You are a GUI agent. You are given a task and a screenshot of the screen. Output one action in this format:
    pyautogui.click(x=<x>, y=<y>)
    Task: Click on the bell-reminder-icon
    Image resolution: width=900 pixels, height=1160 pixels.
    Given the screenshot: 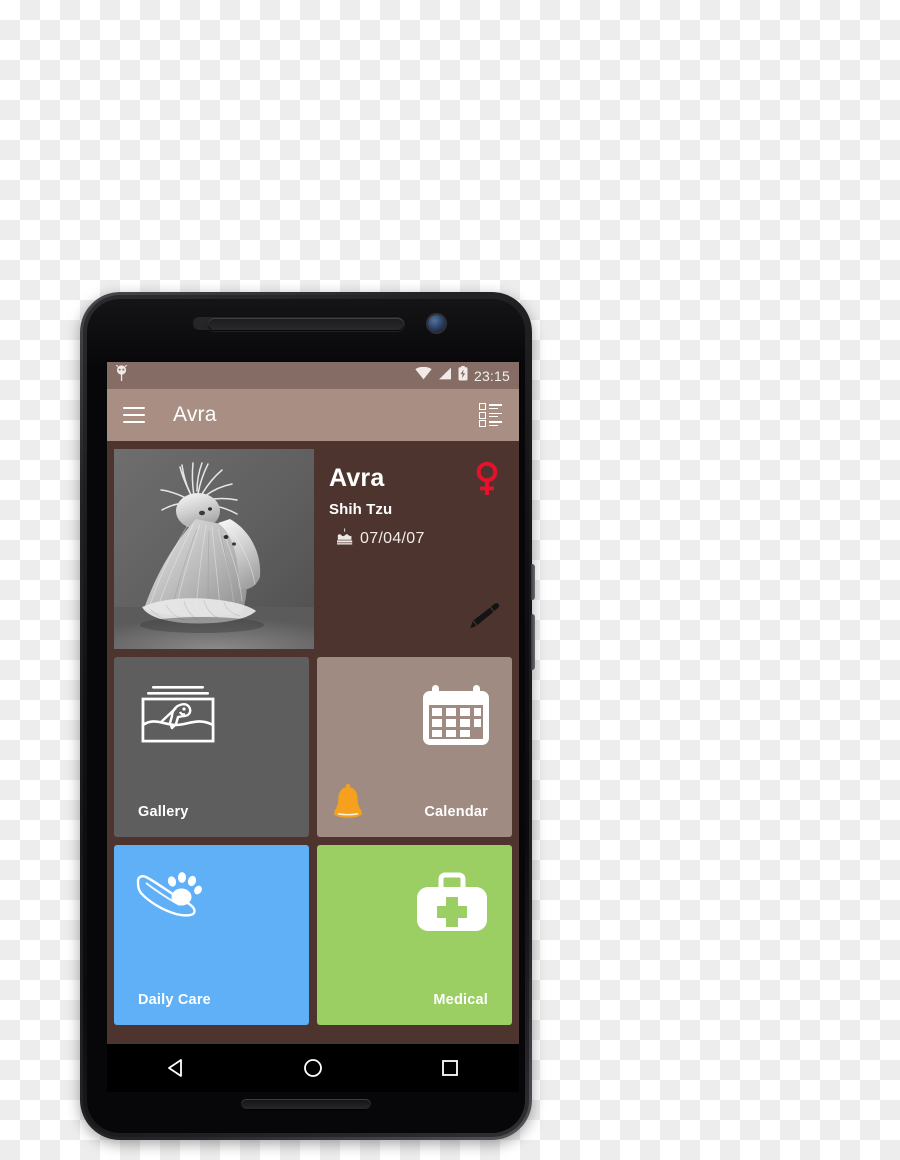 What is the action you would take?
    pyautogui.click(x=348, y=804)
    